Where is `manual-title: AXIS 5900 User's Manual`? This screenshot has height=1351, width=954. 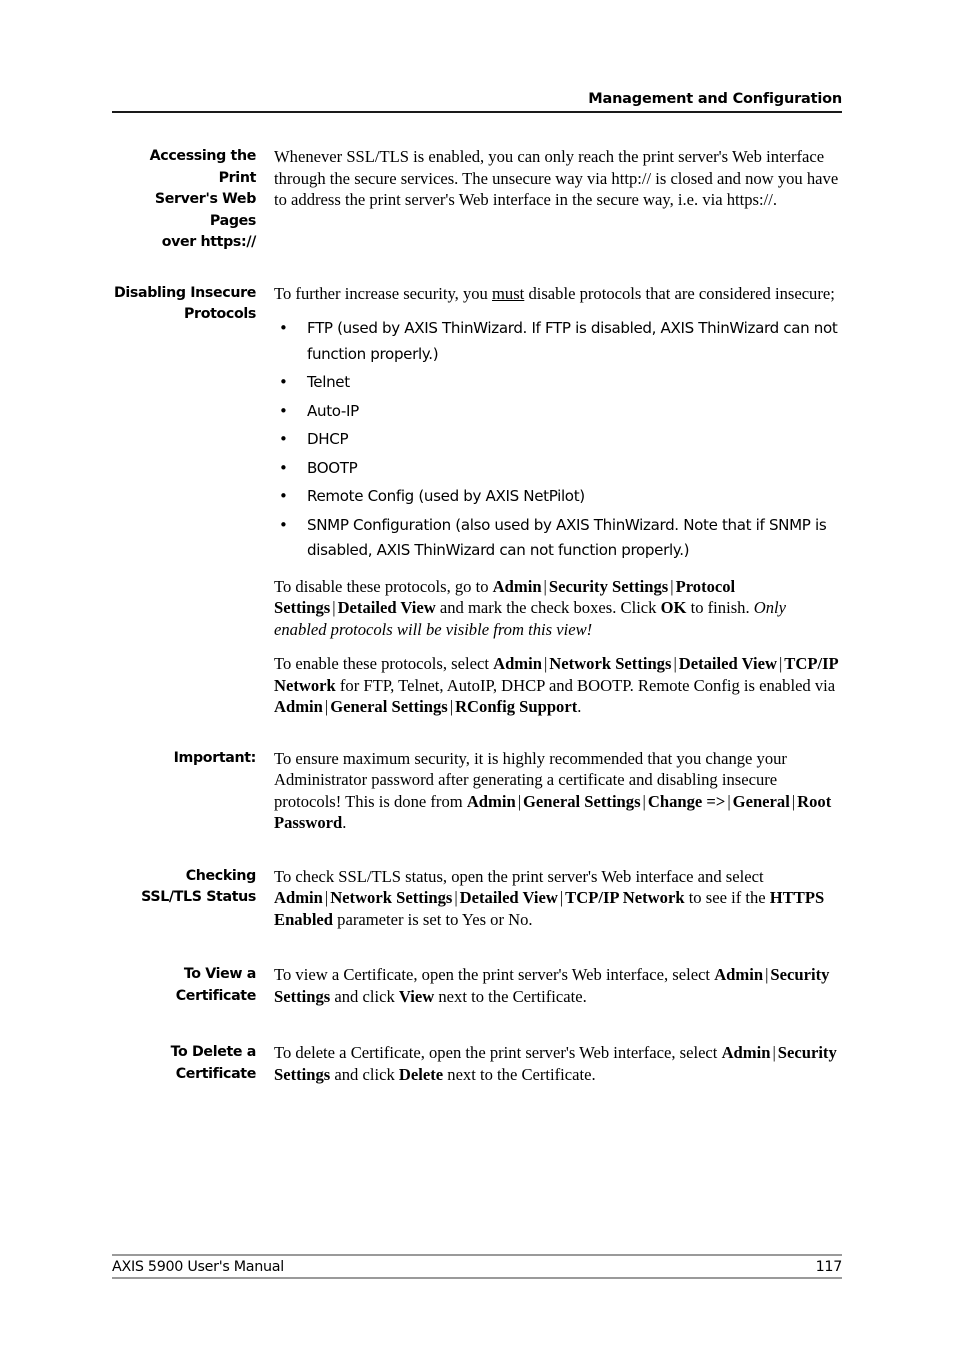
manual-title: AXIS 5900 User's Manual is located at coordinates (198, 1267).